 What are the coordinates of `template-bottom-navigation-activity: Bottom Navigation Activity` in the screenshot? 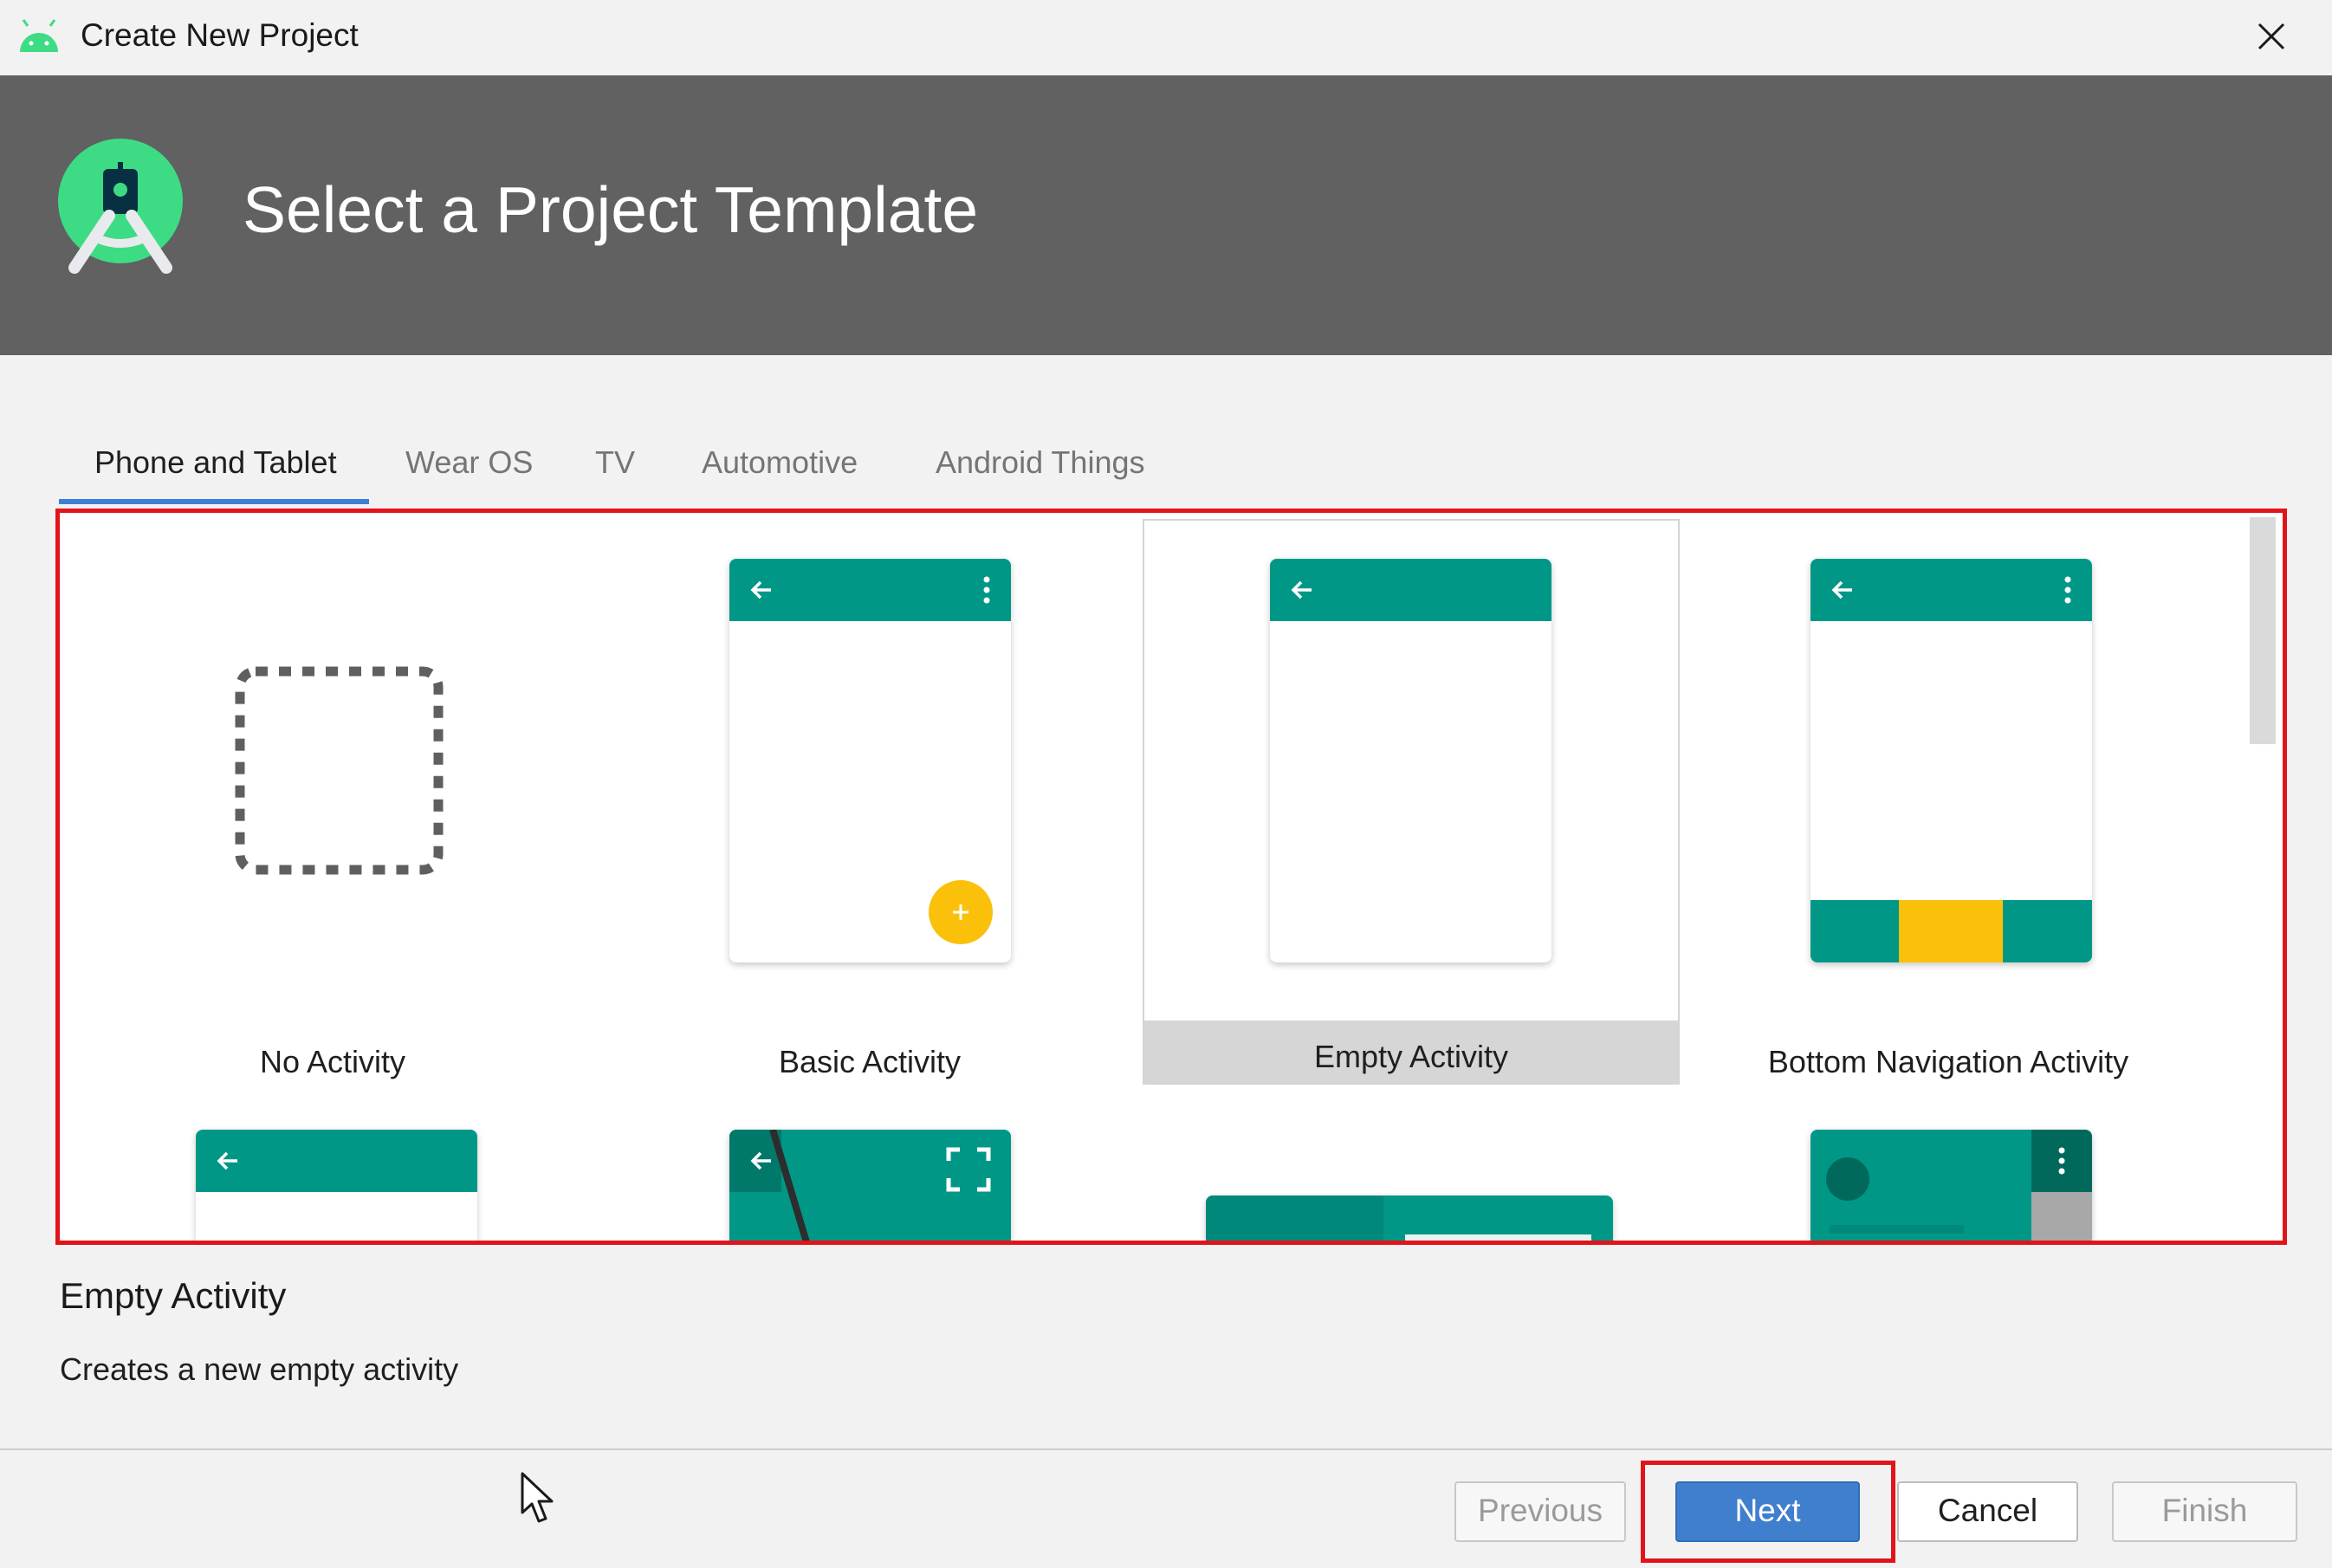 It's located at (1949, 803).